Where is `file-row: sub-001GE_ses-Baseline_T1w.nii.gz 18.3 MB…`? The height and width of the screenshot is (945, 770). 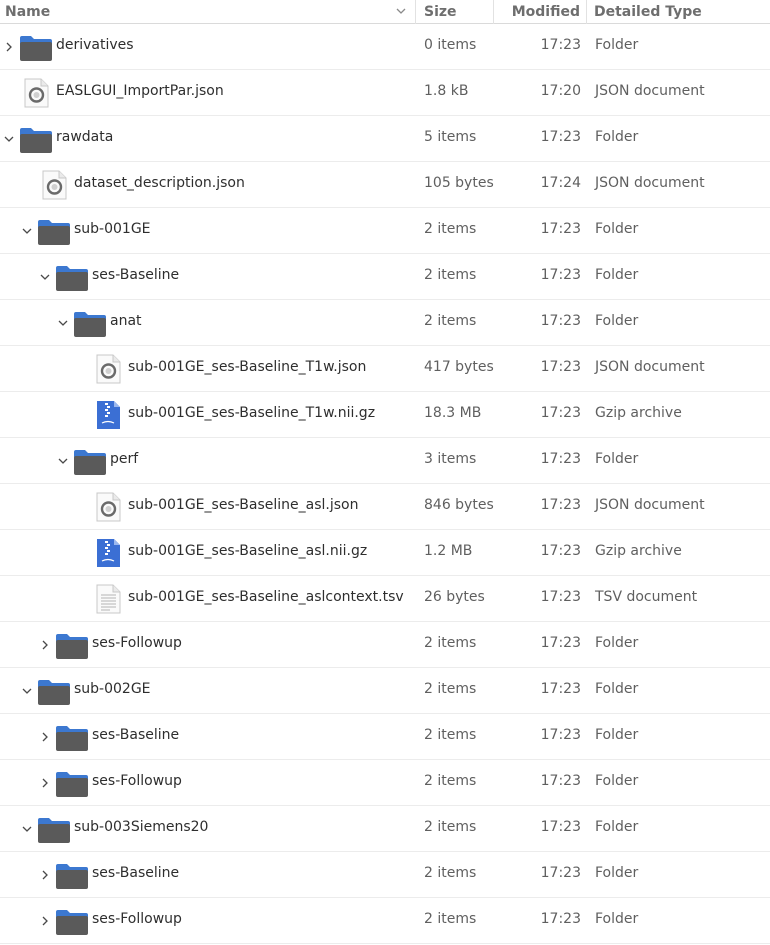
file-row: sub-001GE_ses-Baseline_T1w.nii.gz 18.3 MB… is located at coordinates (385, 415).